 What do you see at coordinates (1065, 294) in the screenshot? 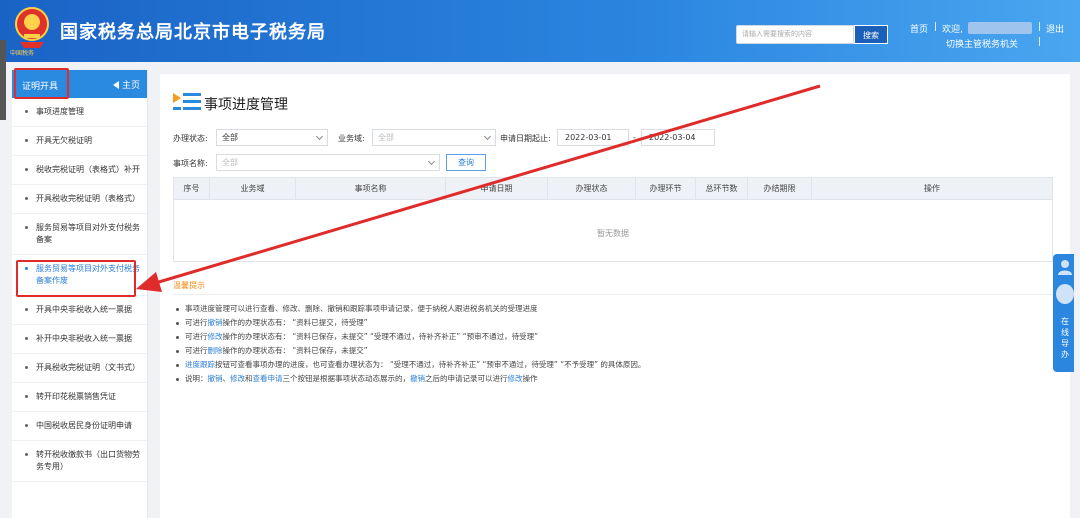
I see `assistant-avatar-icon` at bounding box center [1065, 294].